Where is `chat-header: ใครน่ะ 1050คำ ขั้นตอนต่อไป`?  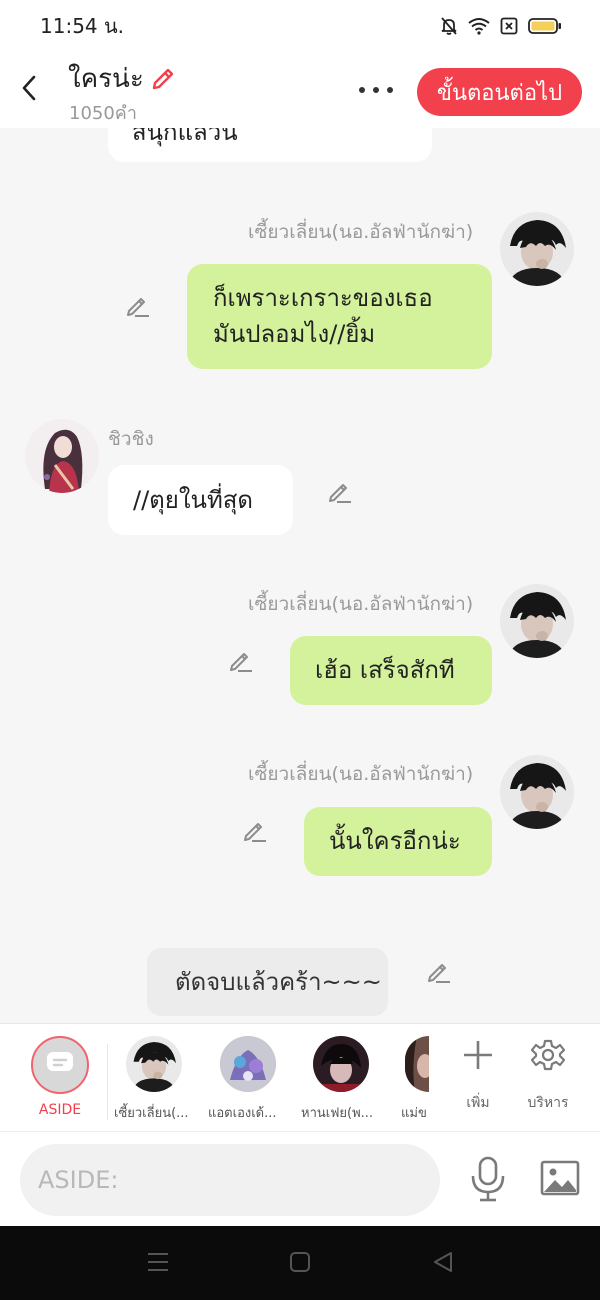 chat-header: ใครน่ะ 1050คำ ขั้นตอนต่อไป is located at coordinates (300, 90).